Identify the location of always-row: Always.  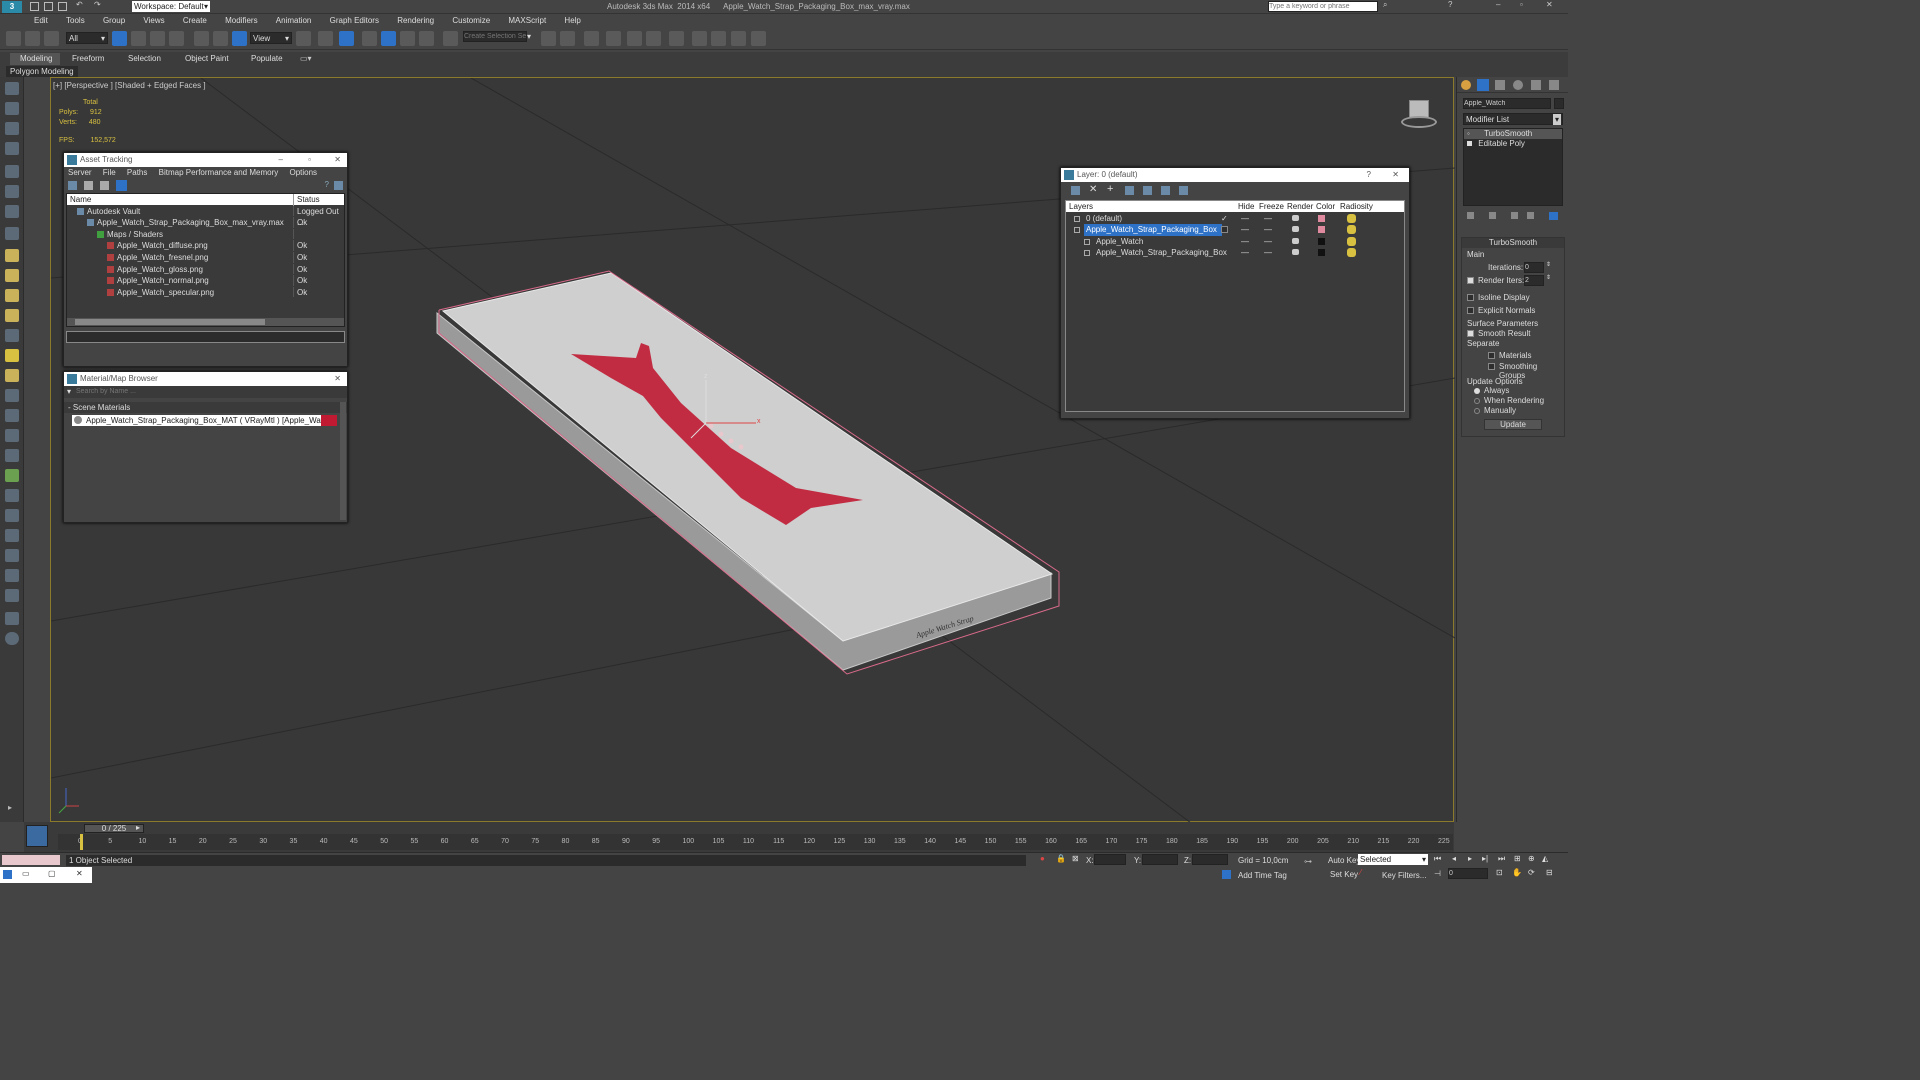
(1513, 391).